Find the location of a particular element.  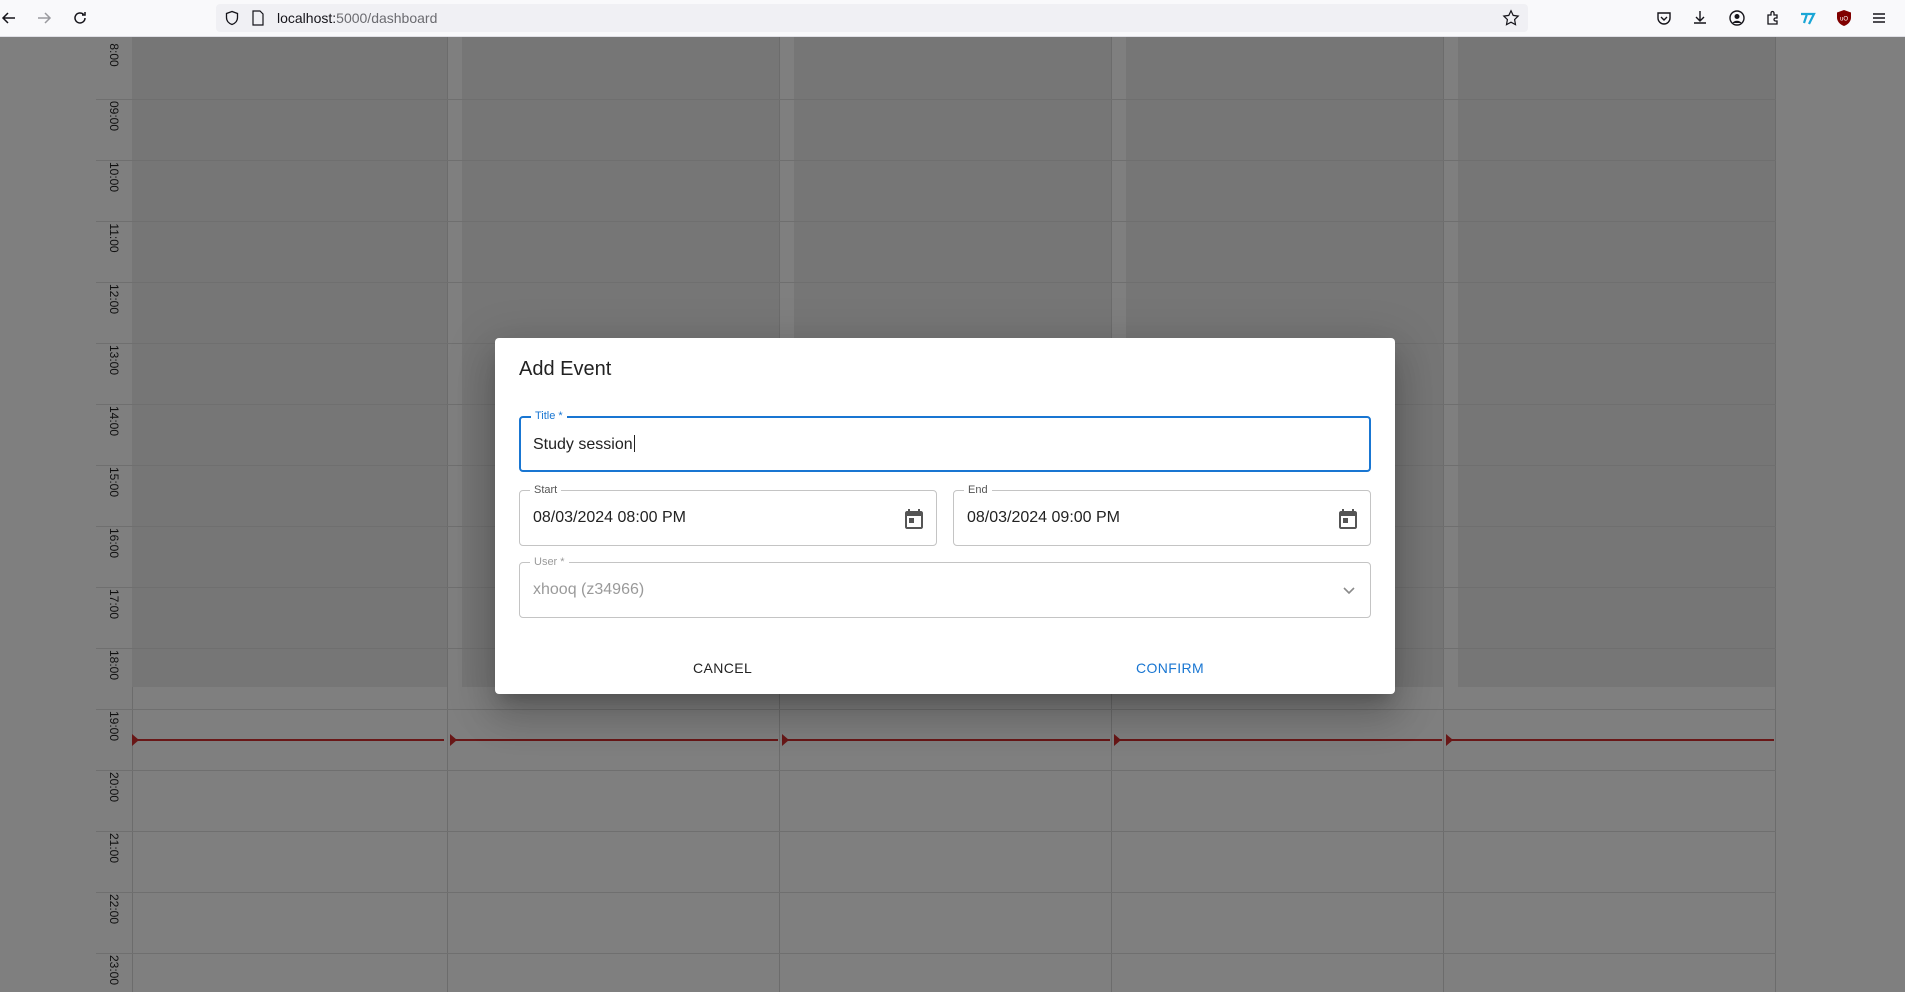

browser-toolbar: localhost:5000/dashboard uO is located at coordinates (952, 18).